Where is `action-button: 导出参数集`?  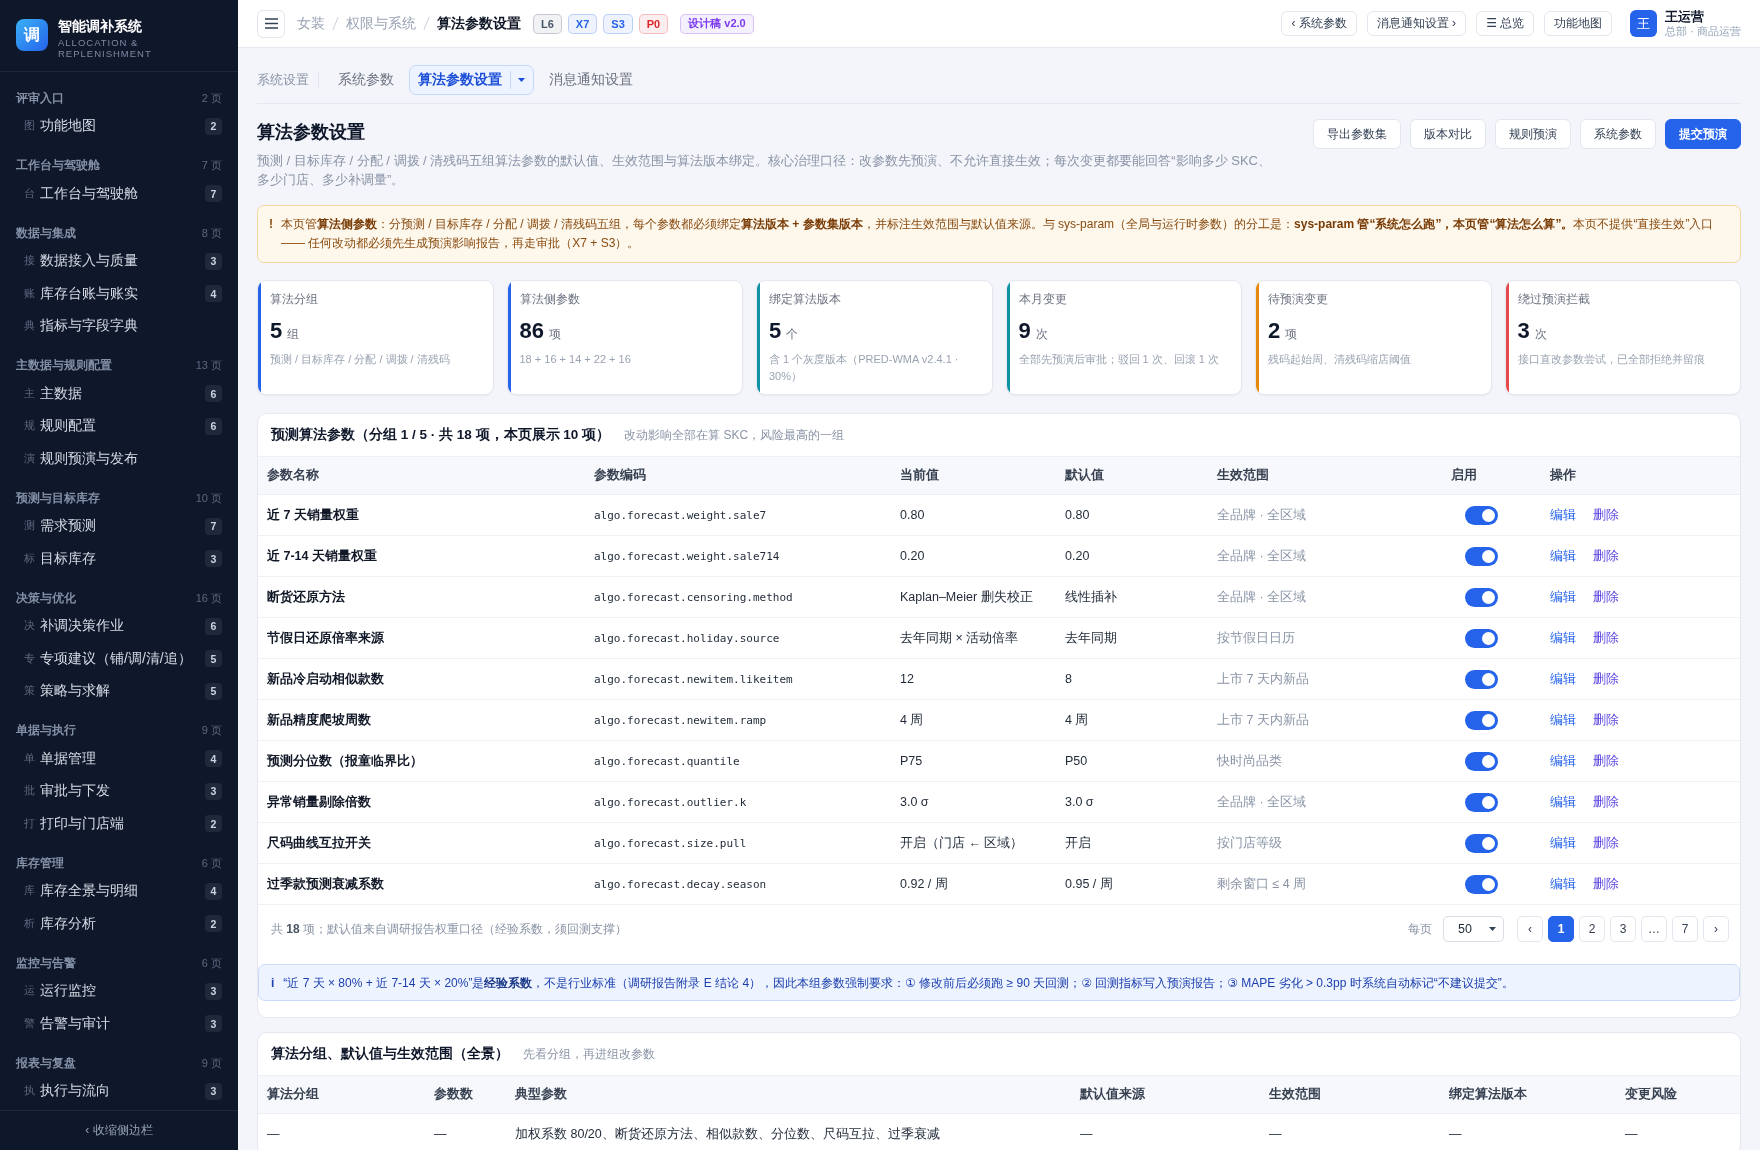 action-button: 导出参数集 is located at coordinates (1357, 134).